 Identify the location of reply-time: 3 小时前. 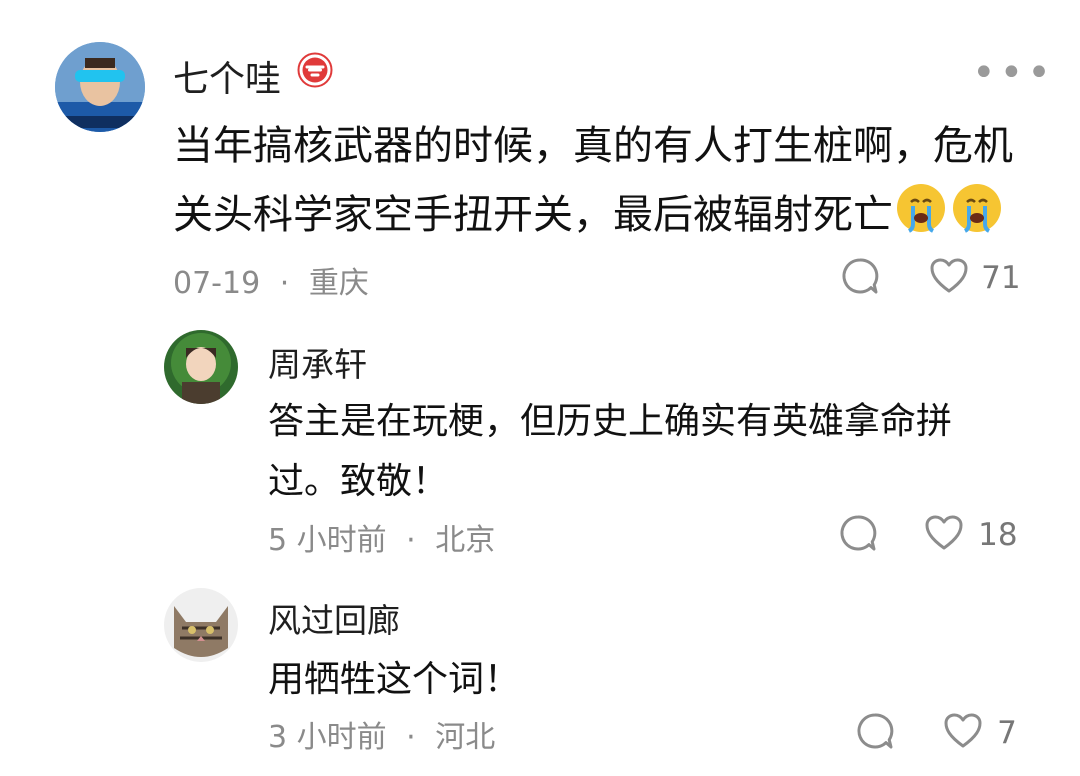
(327, 737).